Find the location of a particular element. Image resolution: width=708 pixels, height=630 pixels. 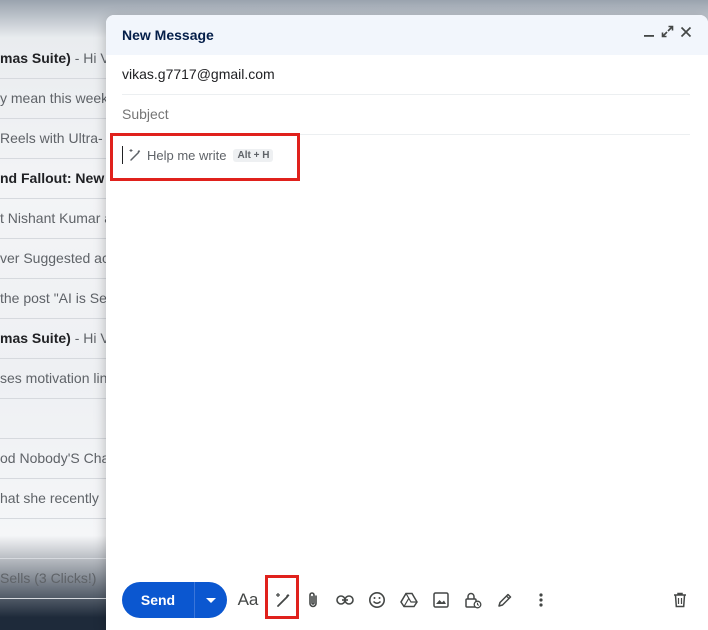

more-options-icon is located at coordinates (541, 600).